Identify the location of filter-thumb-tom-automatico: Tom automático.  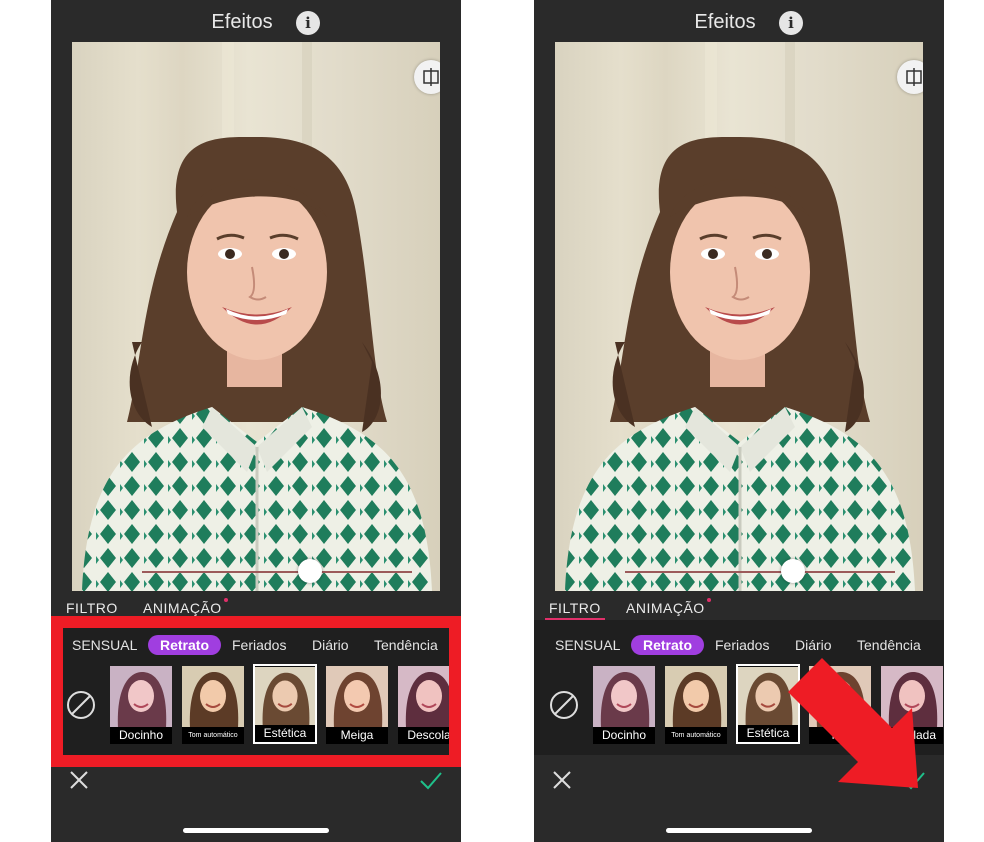
(696, 705).